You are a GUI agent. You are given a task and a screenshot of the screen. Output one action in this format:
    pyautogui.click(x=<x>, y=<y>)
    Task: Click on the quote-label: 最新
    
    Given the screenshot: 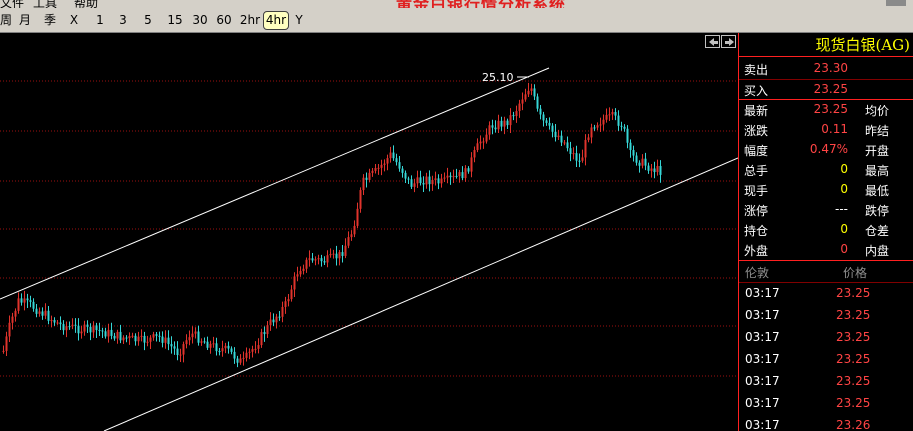 What is the action you would take?
    pyautogui.click(x=756, y=111)
    